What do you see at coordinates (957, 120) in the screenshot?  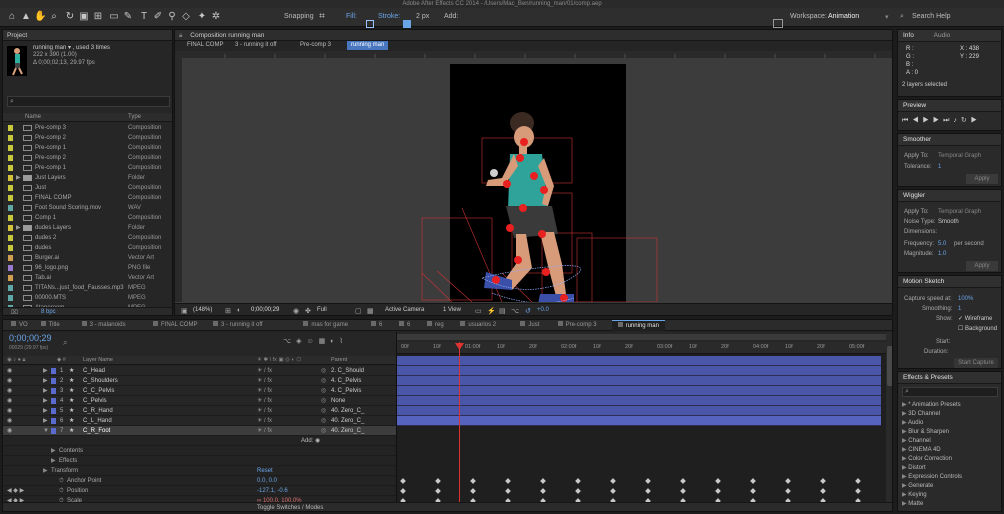 I see `audio-icon: ♪` at bounding box center [957, 120].